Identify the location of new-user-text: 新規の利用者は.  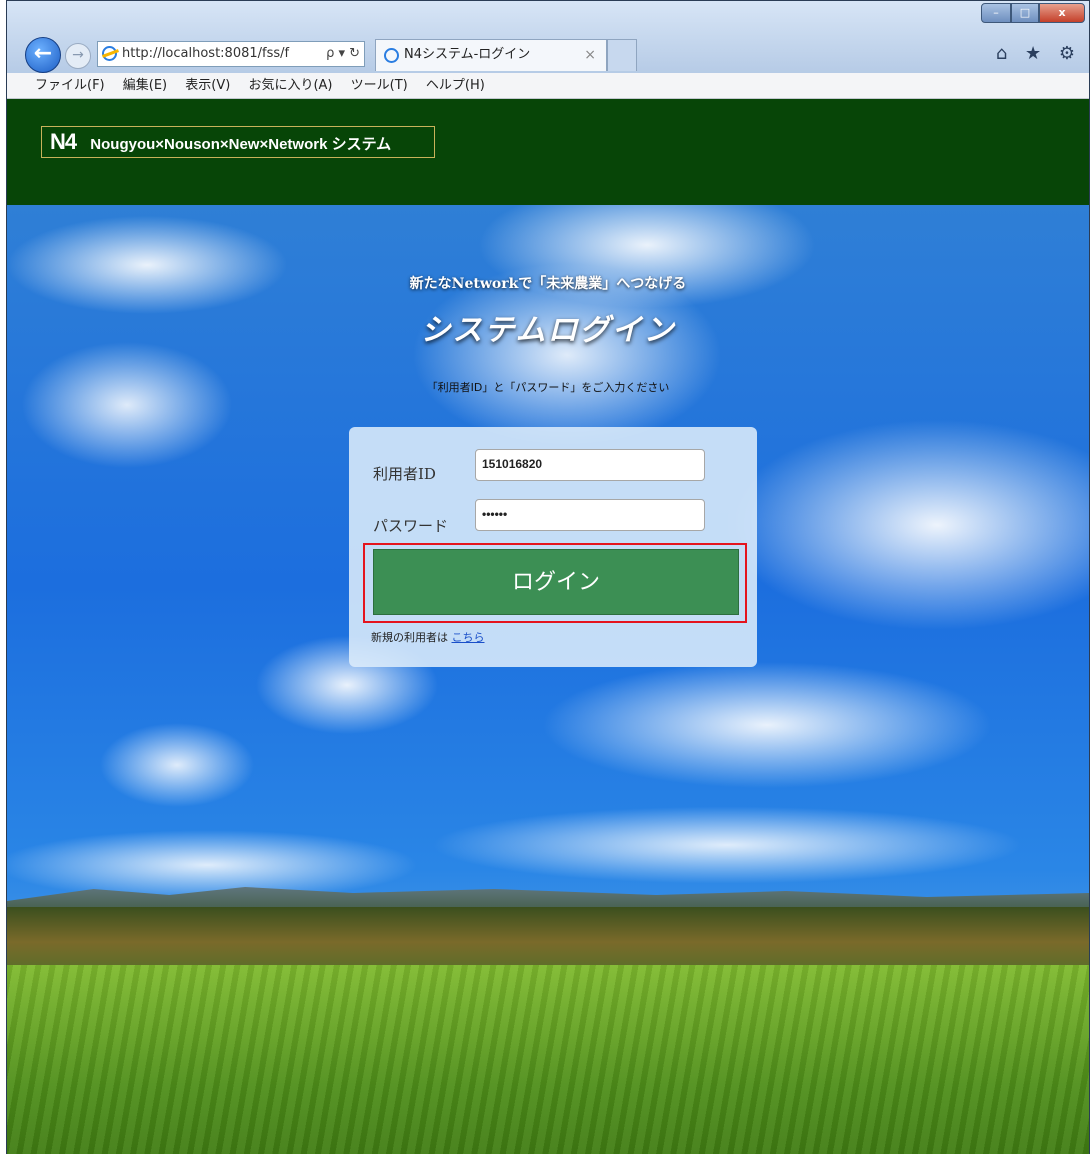
(409, 637).